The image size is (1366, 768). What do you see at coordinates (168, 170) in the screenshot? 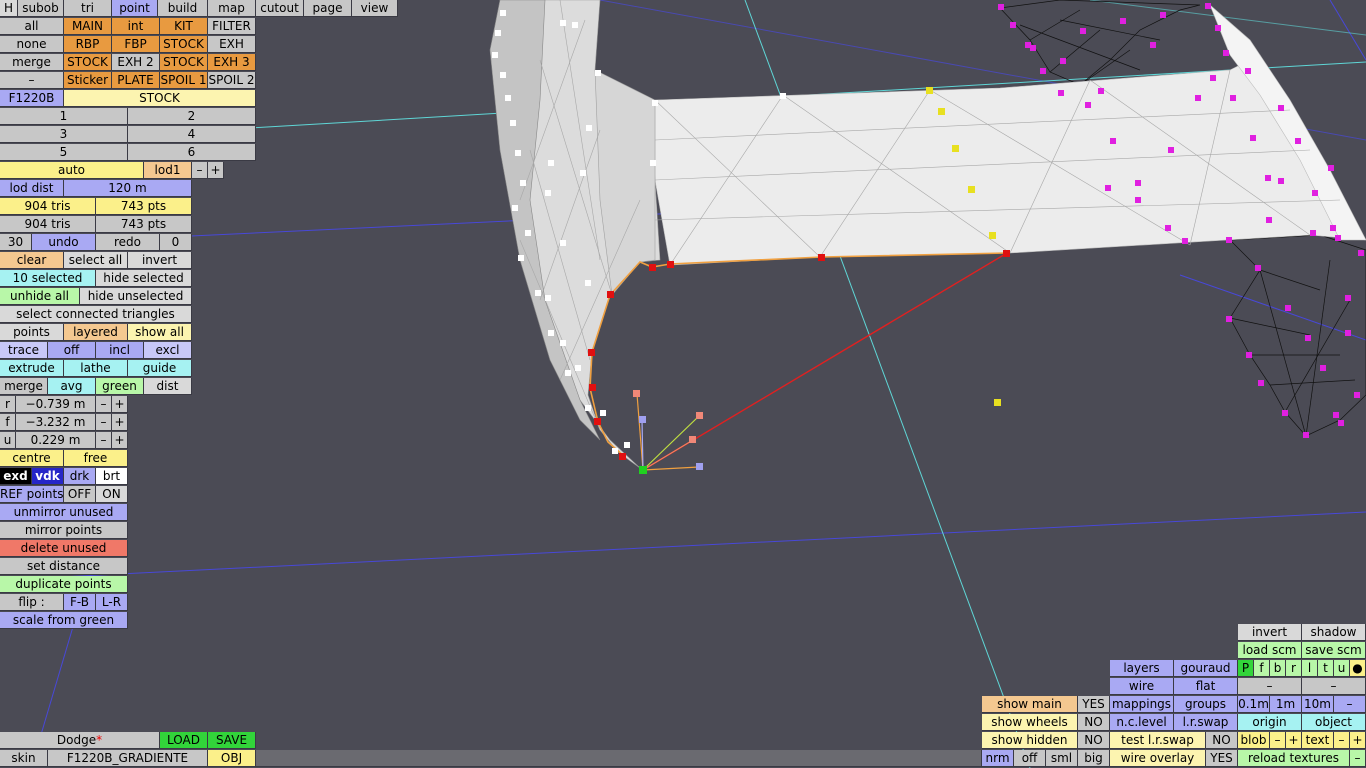
I see `lod1-button: lod1` at bounding box center [168, 170].